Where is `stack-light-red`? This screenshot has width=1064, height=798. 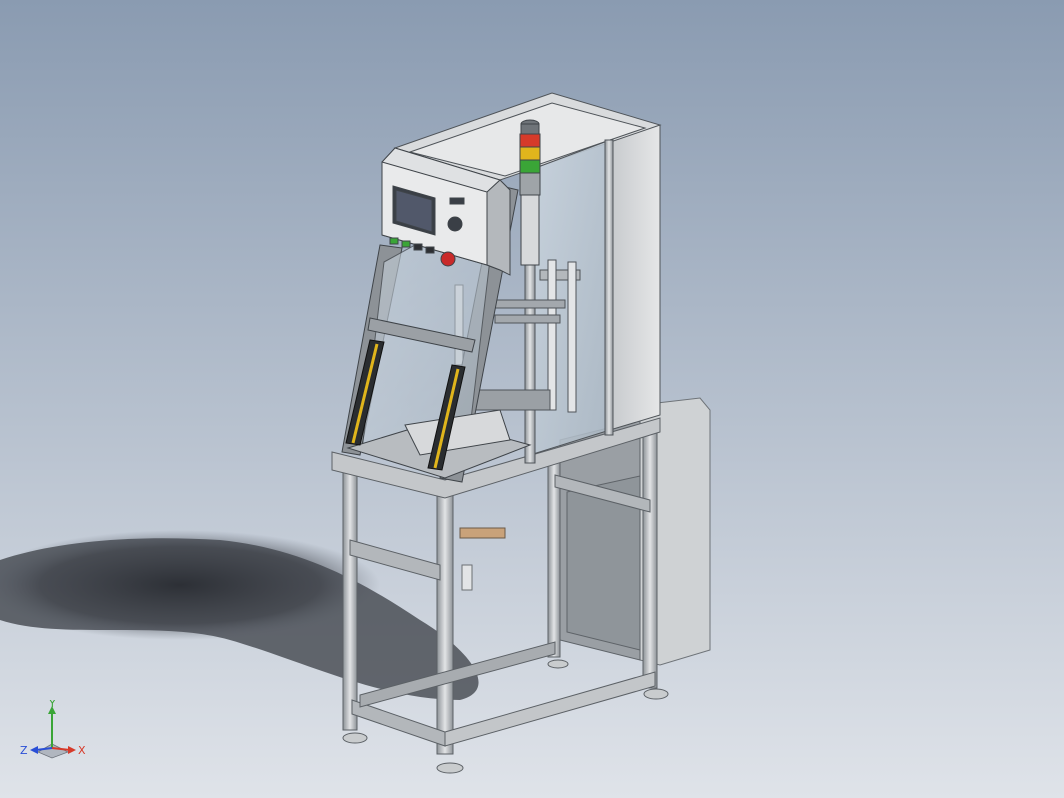
stack-light-red is located at coordinates (530, 140).